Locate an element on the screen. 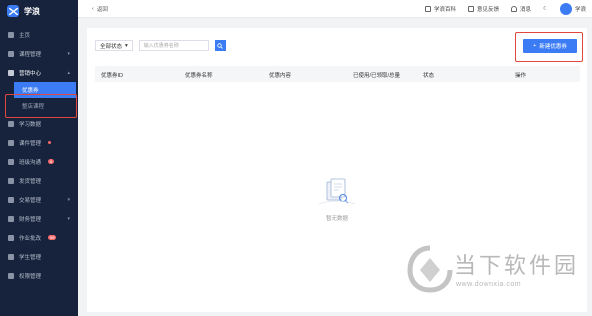 The height and width of the screenshot is (316, 592). column-usage: 已使用/已领取/总量 is located at coordinates (377, 76).